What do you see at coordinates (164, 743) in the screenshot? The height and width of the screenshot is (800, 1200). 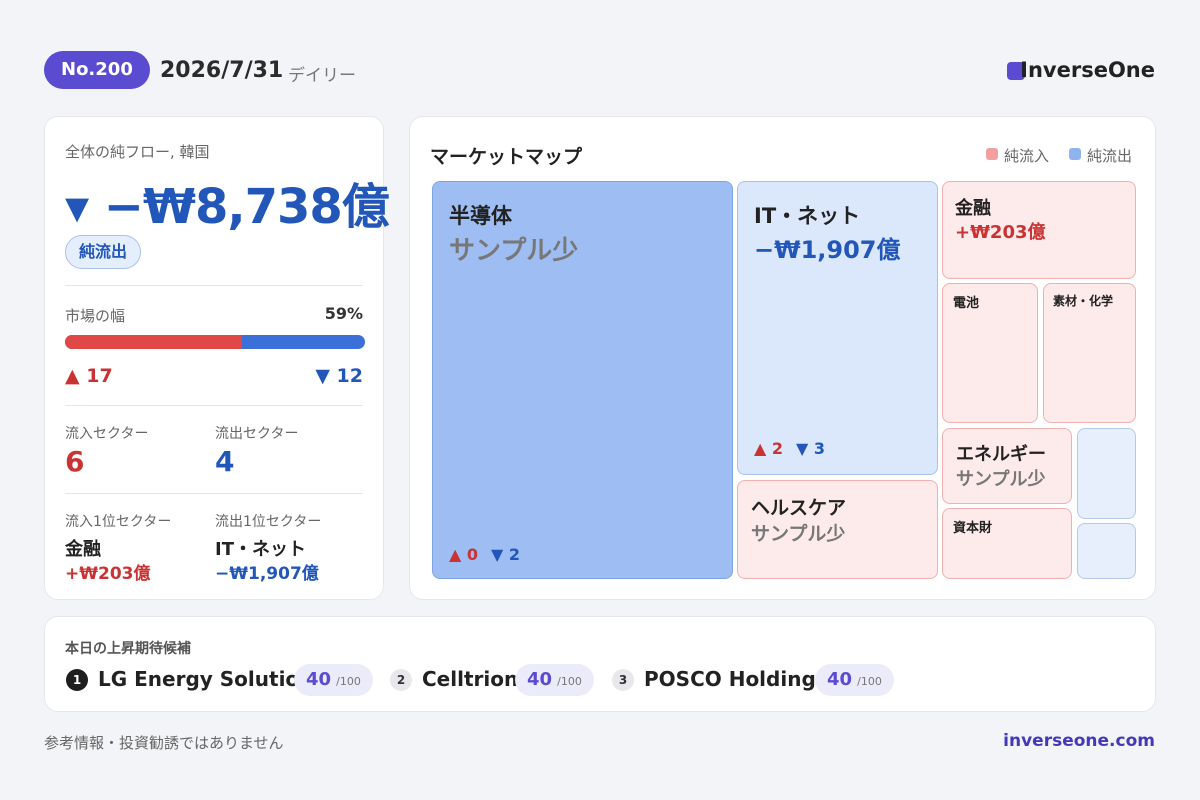 I see `disclaimer: 参考情報・投資勧誘ではありません` at bounding box center [164, 743].